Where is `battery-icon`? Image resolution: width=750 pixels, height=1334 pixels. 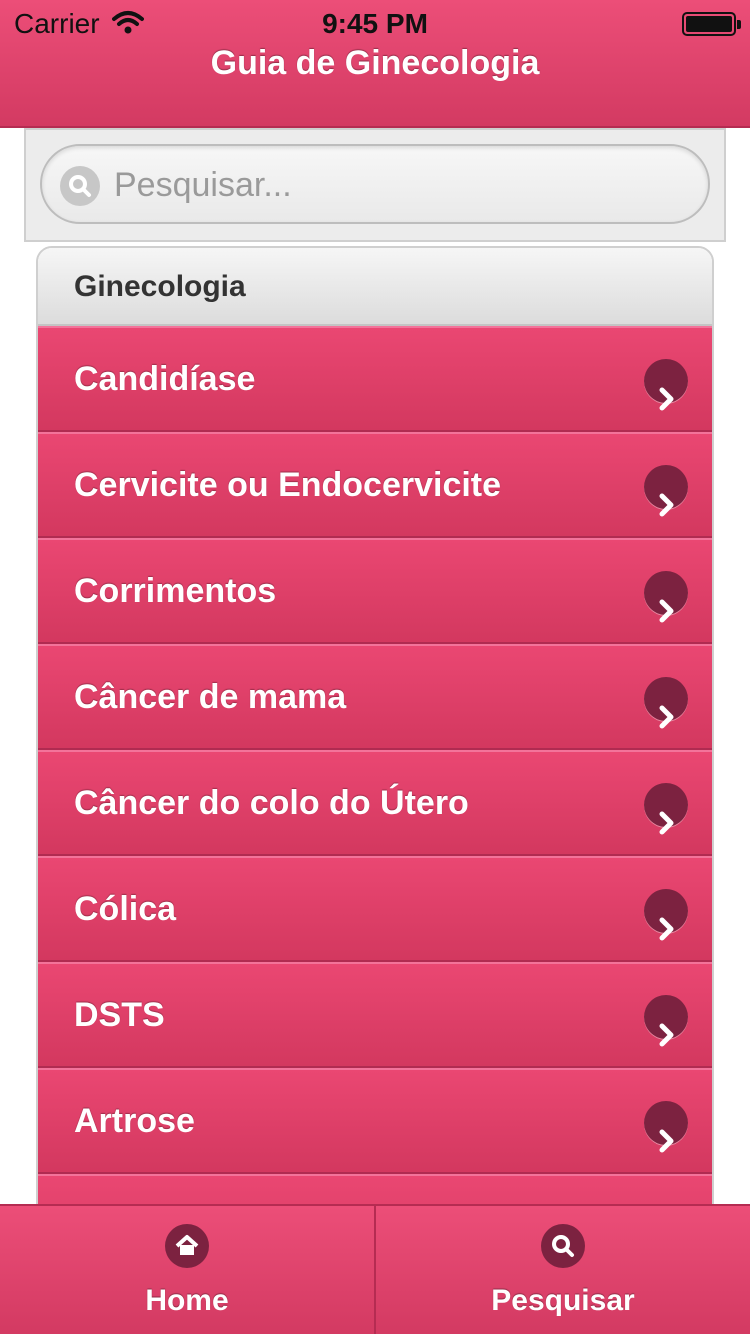 battery-icon is located at coordinates (711, 24).